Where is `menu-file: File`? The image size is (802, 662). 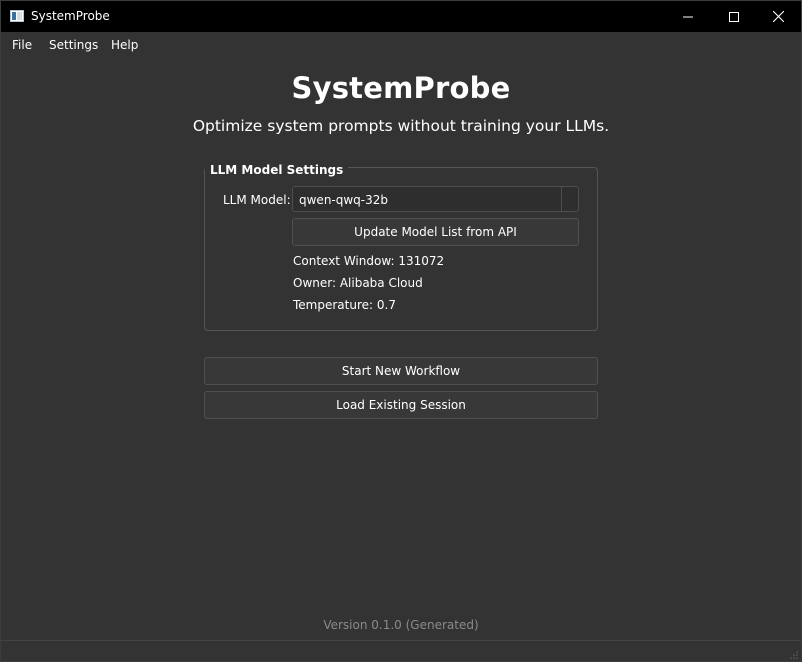
menu-file: File is located at coordinates (22, 45).